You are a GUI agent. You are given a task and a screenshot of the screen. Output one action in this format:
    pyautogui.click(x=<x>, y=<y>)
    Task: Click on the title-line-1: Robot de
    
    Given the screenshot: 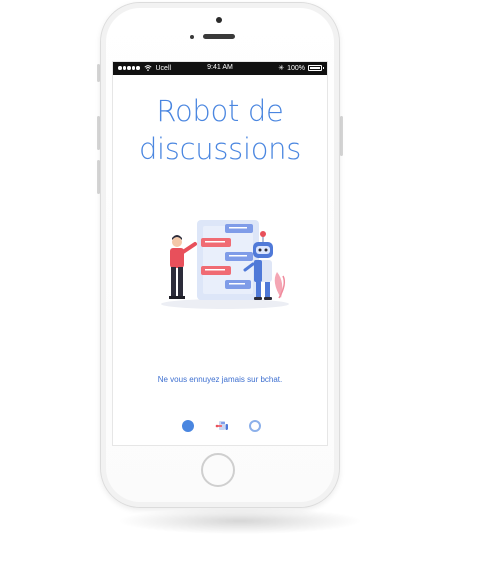 What is the action you would take?
    pyautogui.click(x=220, y=111)
    